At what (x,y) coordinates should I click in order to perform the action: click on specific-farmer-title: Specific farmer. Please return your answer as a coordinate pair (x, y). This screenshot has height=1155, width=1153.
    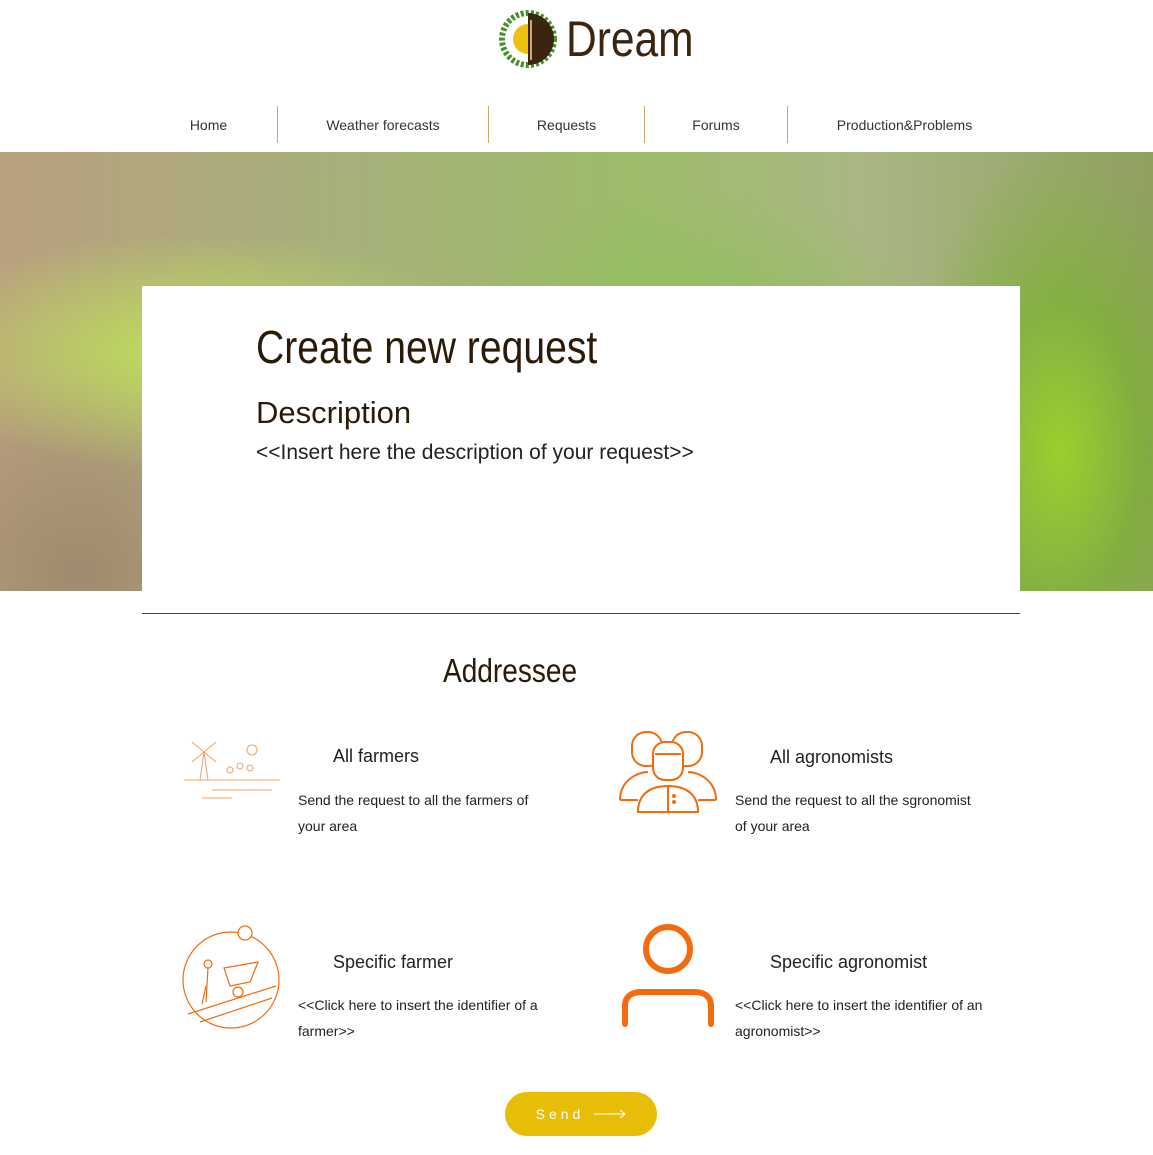
    Looking at the image, I should click on (393, 962).